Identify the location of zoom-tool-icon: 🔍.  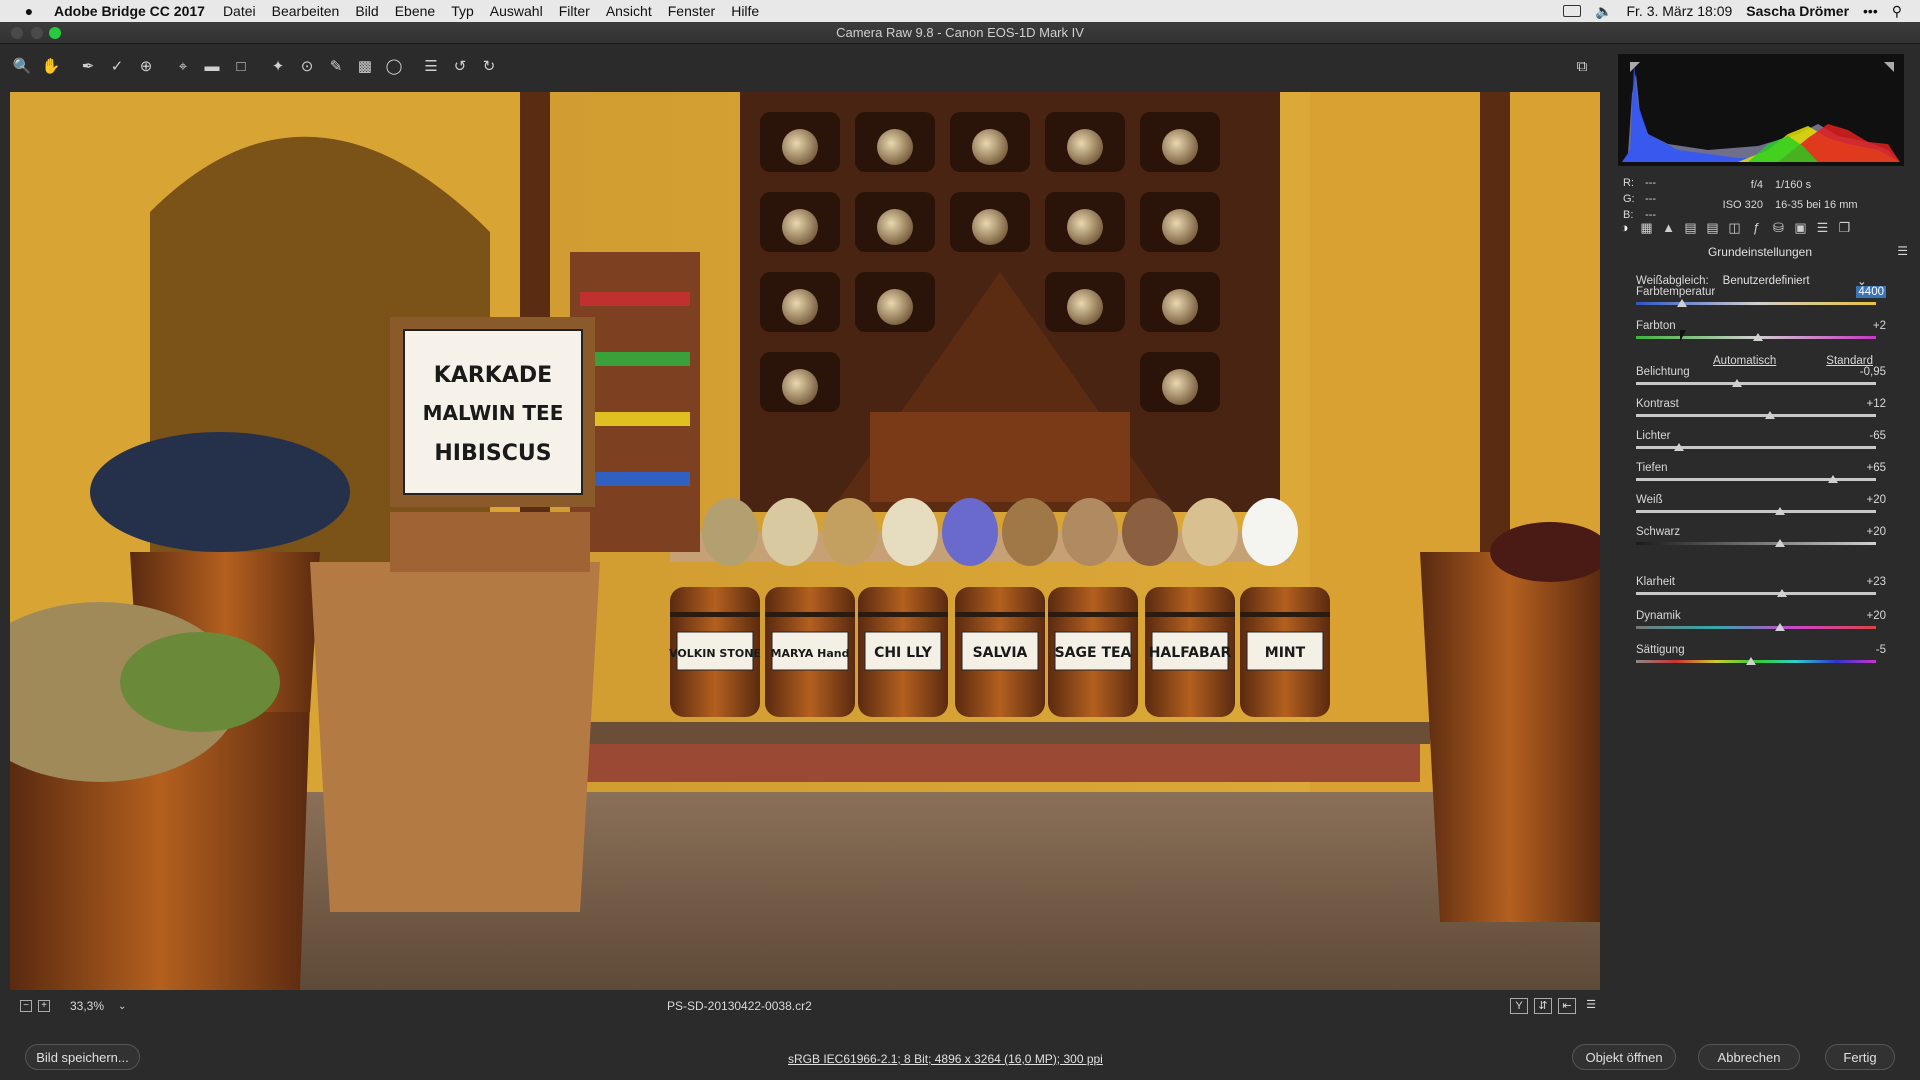
(22, 66).